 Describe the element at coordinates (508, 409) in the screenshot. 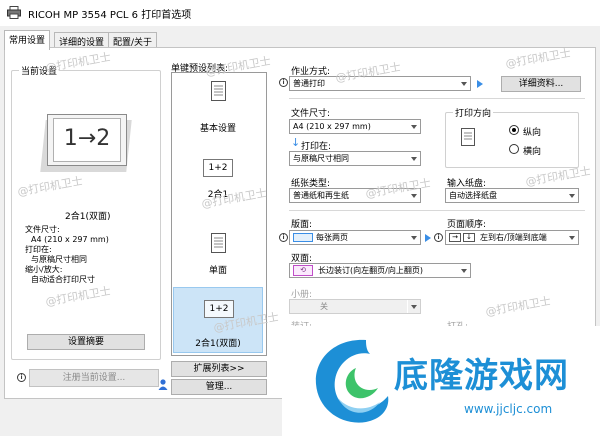

I see `brand-url: www.jjcljc.com` at that location.